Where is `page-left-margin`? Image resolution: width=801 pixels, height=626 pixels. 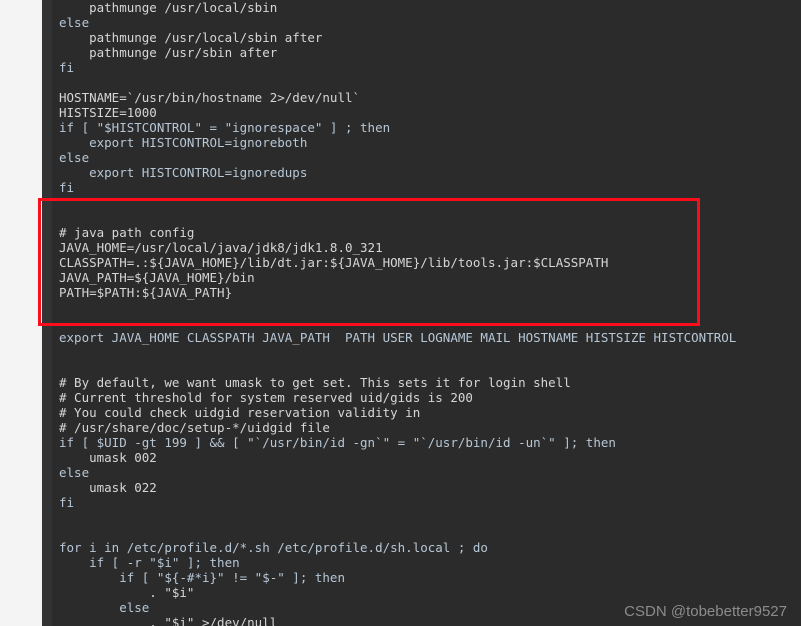
page-left-margin is located at coordinates (21, 313).